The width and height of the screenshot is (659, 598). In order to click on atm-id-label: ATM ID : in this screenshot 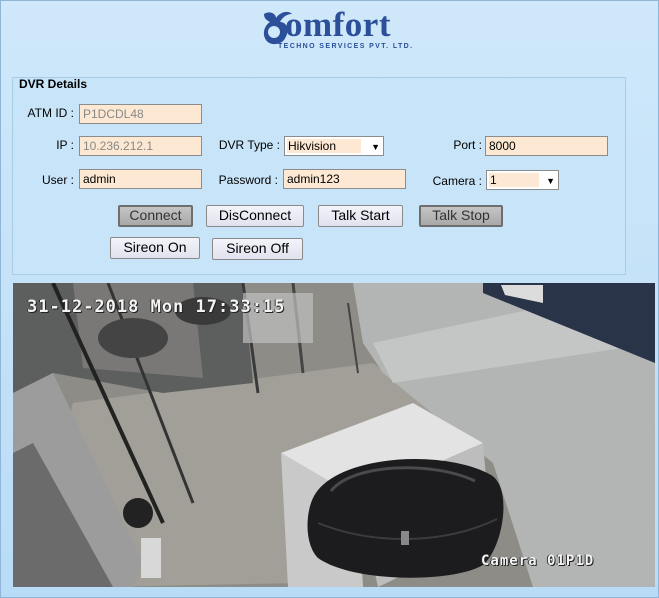, I will do `click(50, 113)`.